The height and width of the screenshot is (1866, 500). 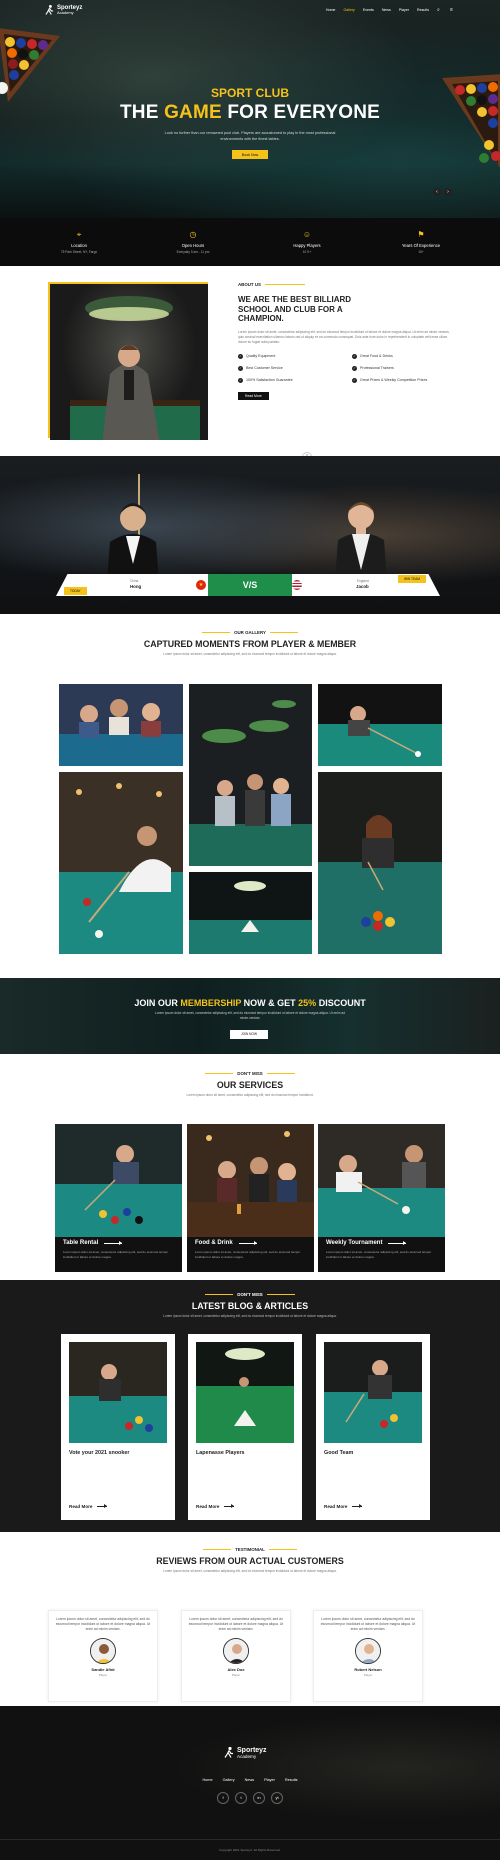 What do you see at coordinates (103, 1669) in the screenshot?
I see `testimonial-name: Sandie Afint` at bounding box center [103, 1669].